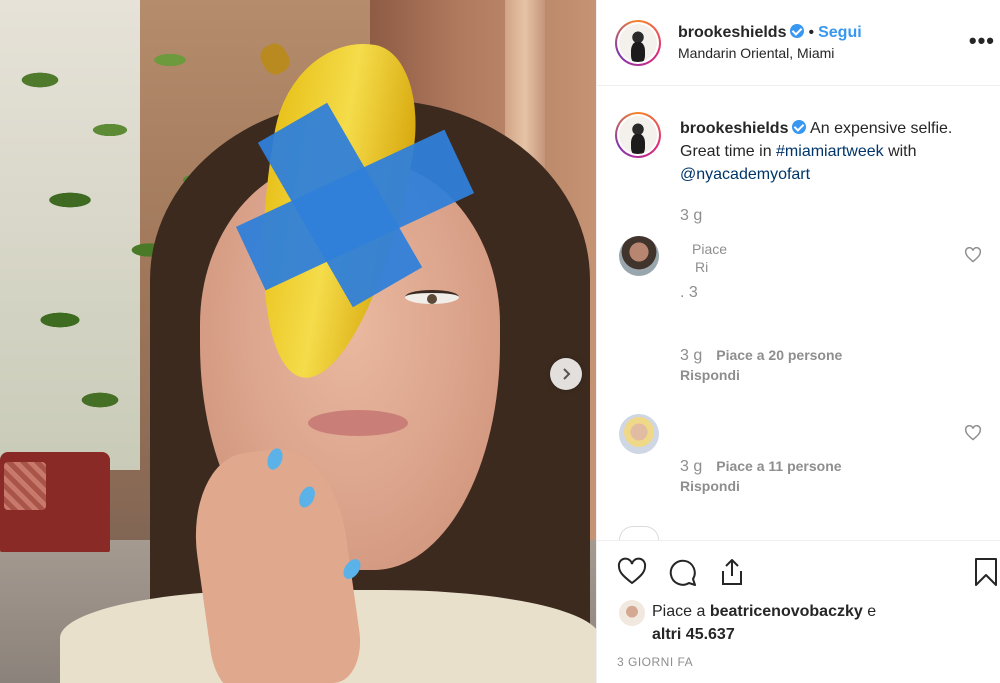  Describe the element at coordinates (732, 572) in the screenshot. I see `share-icon` at that location.